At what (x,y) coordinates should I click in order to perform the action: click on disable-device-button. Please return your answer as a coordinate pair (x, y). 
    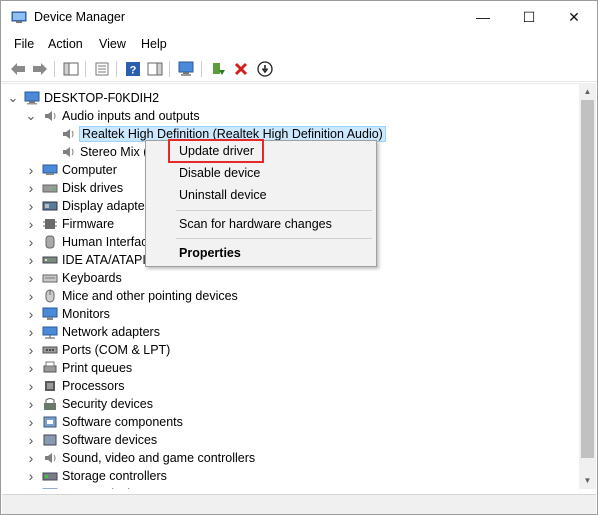
    Looking at the image, I should click on (265, 69).